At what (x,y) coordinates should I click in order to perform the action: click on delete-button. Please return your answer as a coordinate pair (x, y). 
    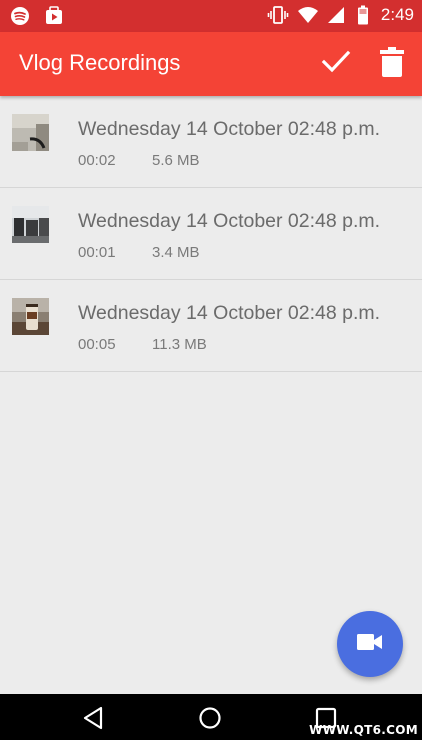
    Looking at the image, I should click on (392, 64).